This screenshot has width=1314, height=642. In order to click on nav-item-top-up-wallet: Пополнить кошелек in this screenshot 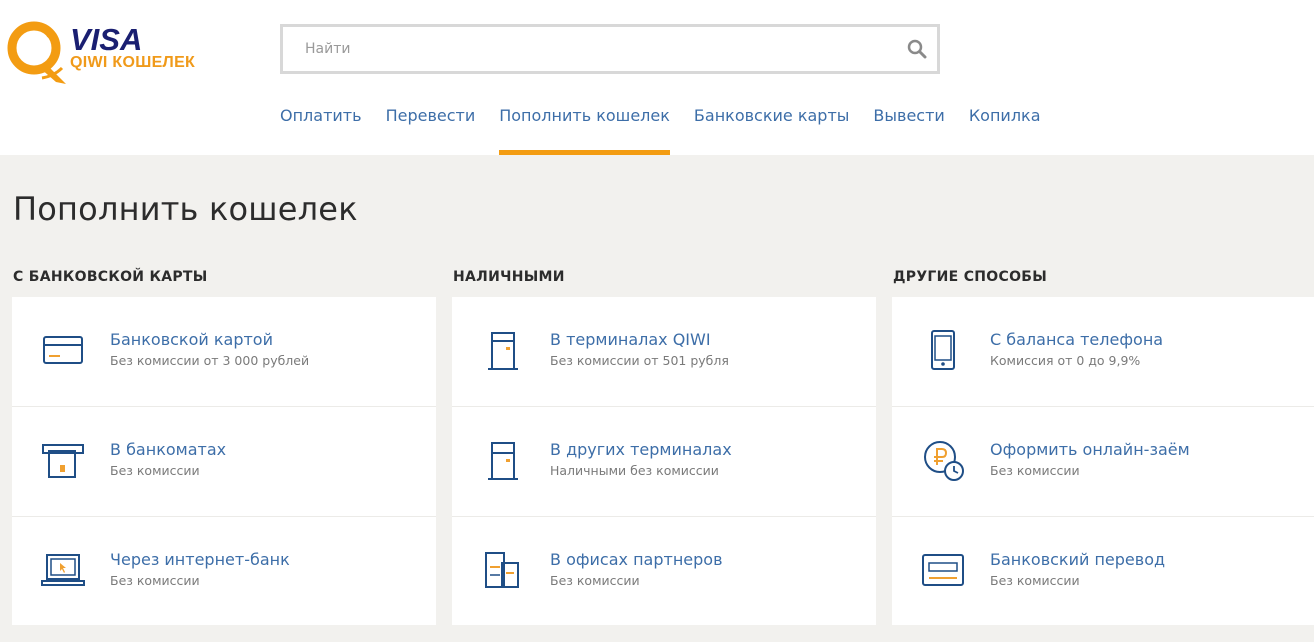, I will do `click(584, 125)`.